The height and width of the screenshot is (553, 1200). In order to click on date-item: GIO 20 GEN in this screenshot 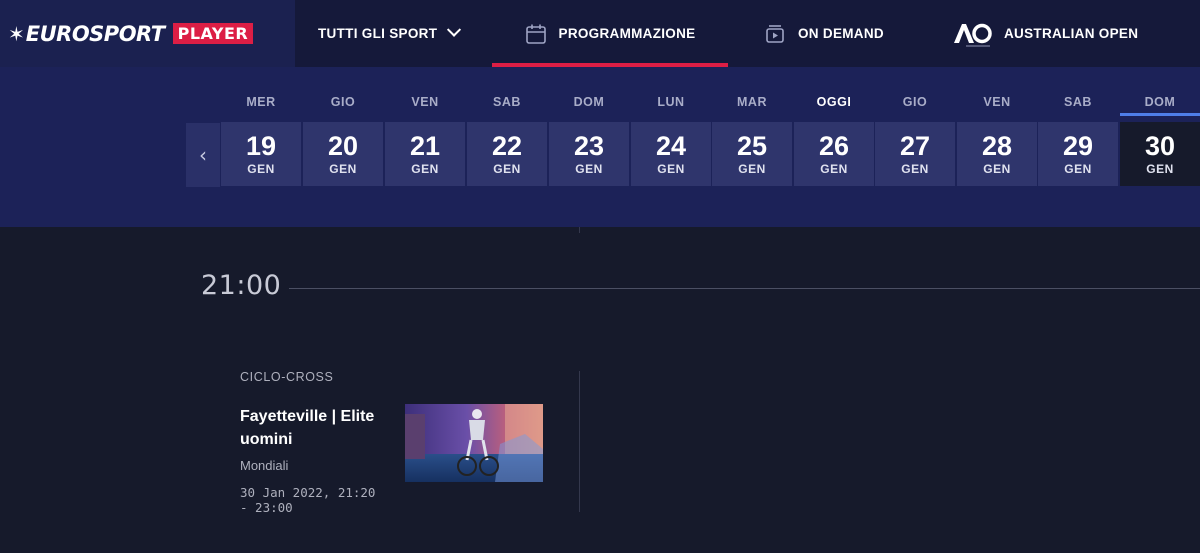, I will do `click(343, 139)`.